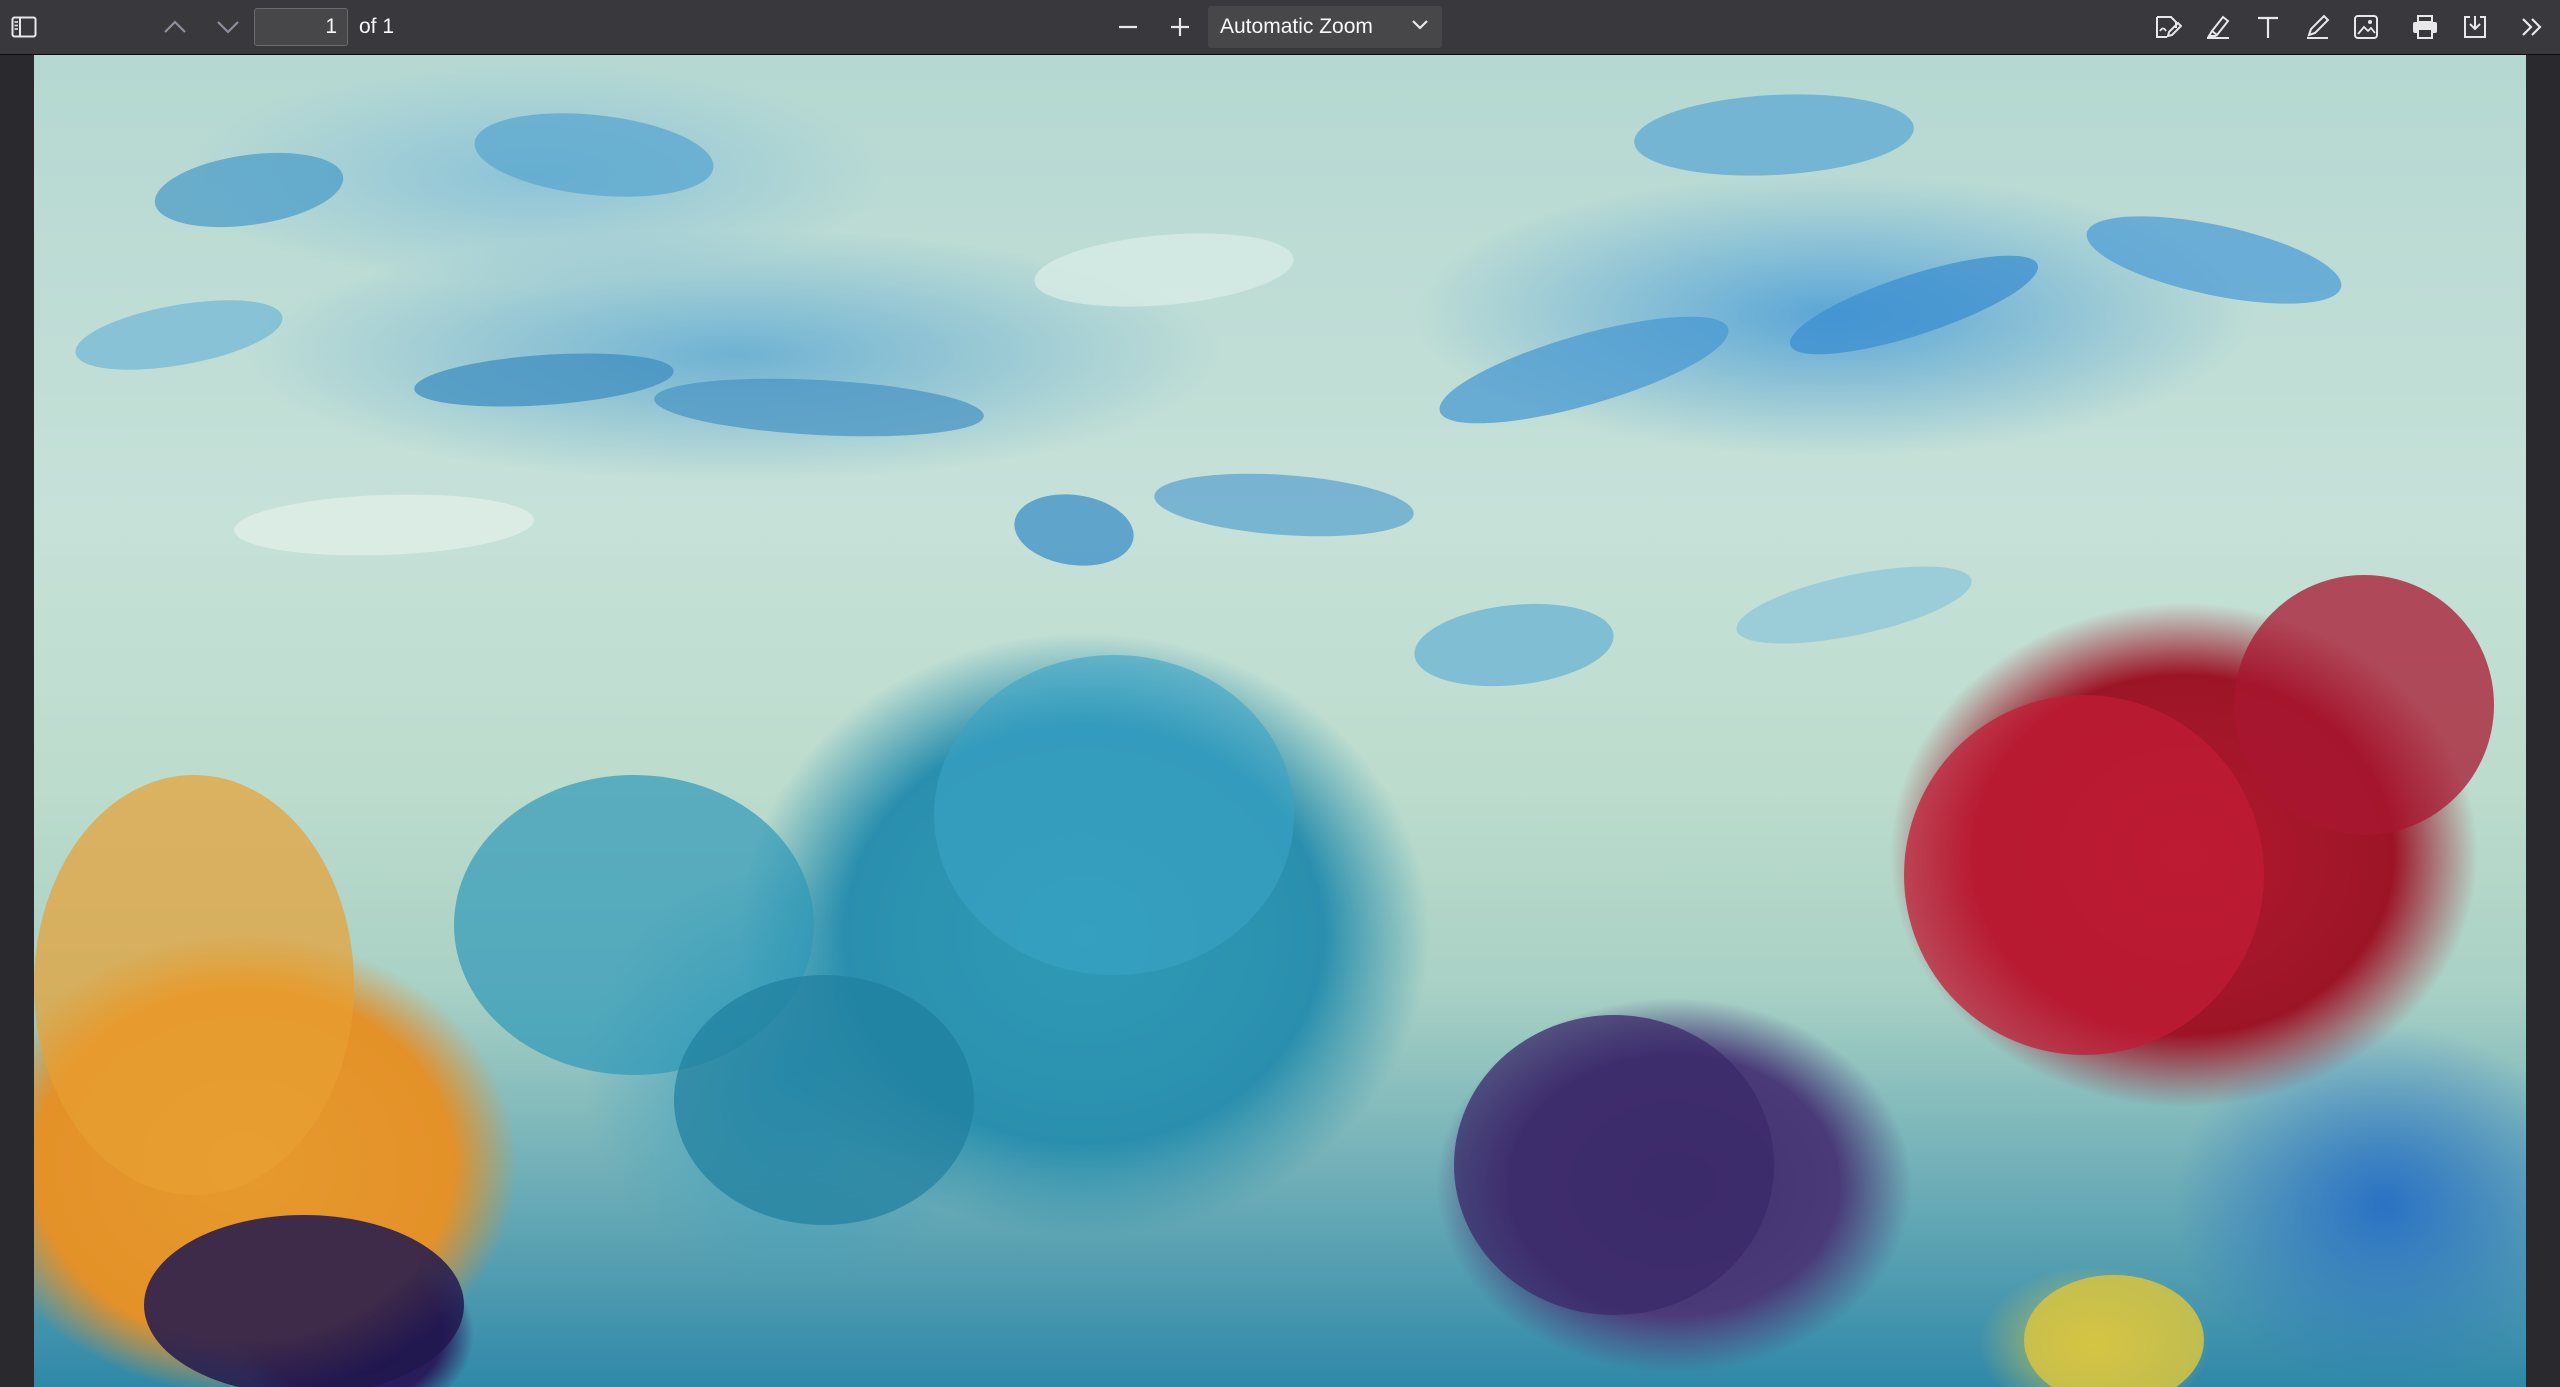  I want to click on highlight-icon, so click(2218, 27).